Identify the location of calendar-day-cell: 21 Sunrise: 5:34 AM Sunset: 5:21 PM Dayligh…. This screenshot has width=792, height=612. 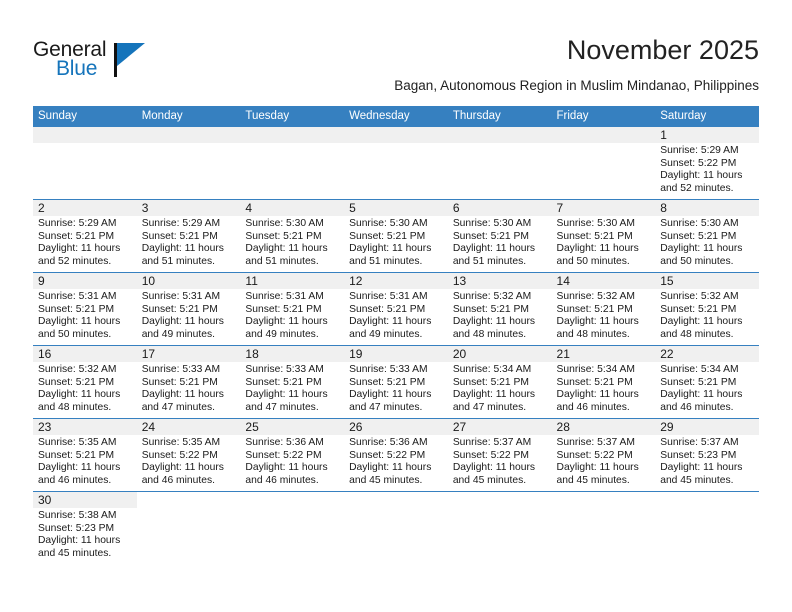
(603, 382).